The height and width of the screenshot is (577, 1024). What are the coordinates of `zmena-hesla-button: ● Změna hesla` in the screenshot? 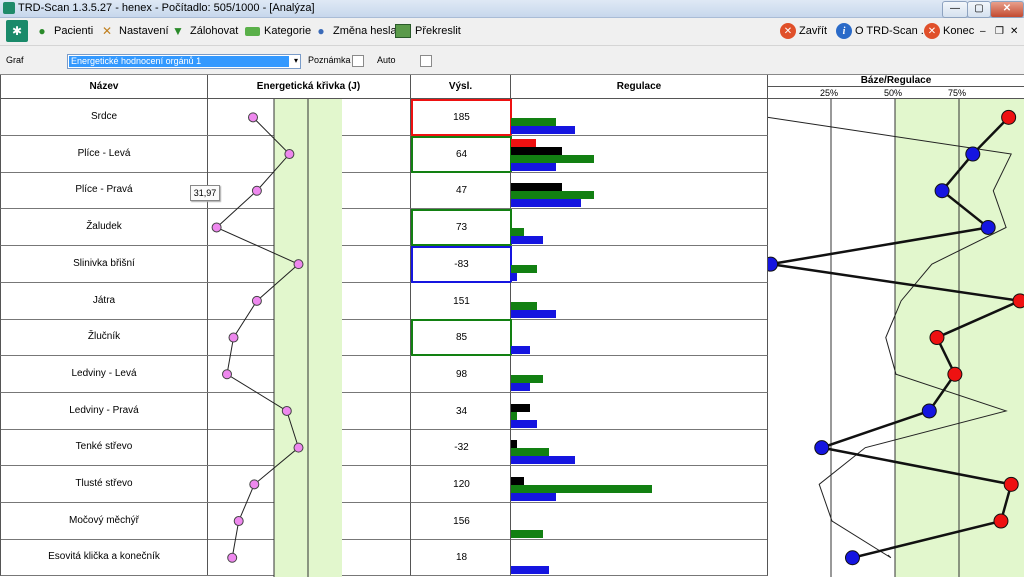 It's located at (354, 31).